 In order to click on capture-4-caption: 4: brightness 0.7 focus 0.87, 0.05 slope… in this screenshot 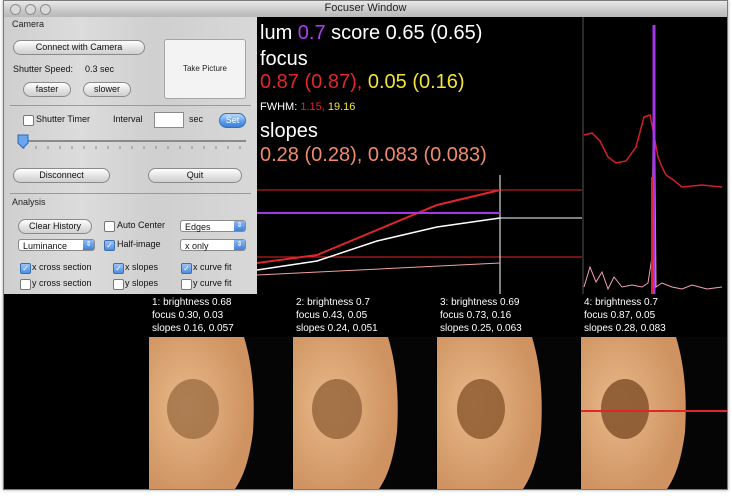, I will do `click(625, 315)`.